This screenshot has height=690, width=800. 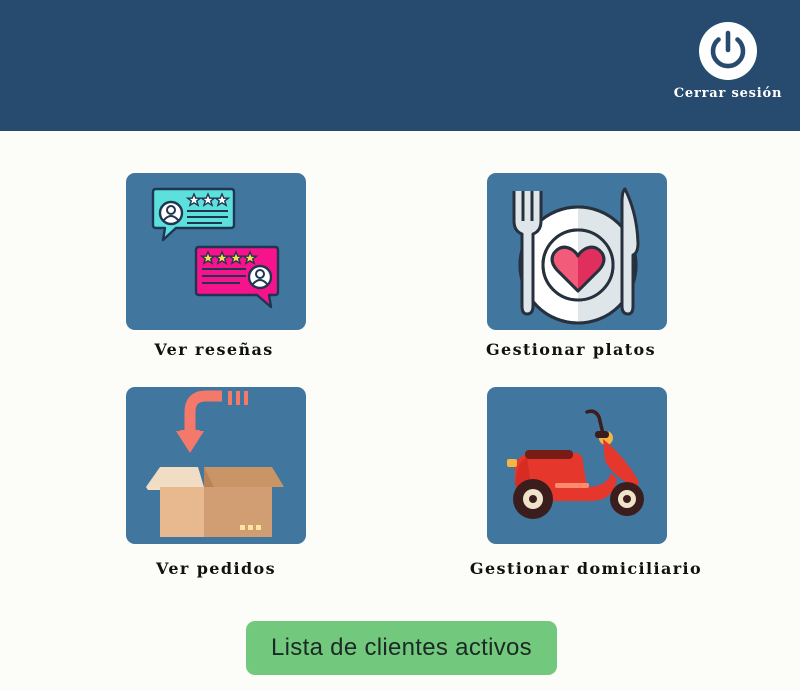 I want to click on package-box-icon, so click(x=215, y=463).